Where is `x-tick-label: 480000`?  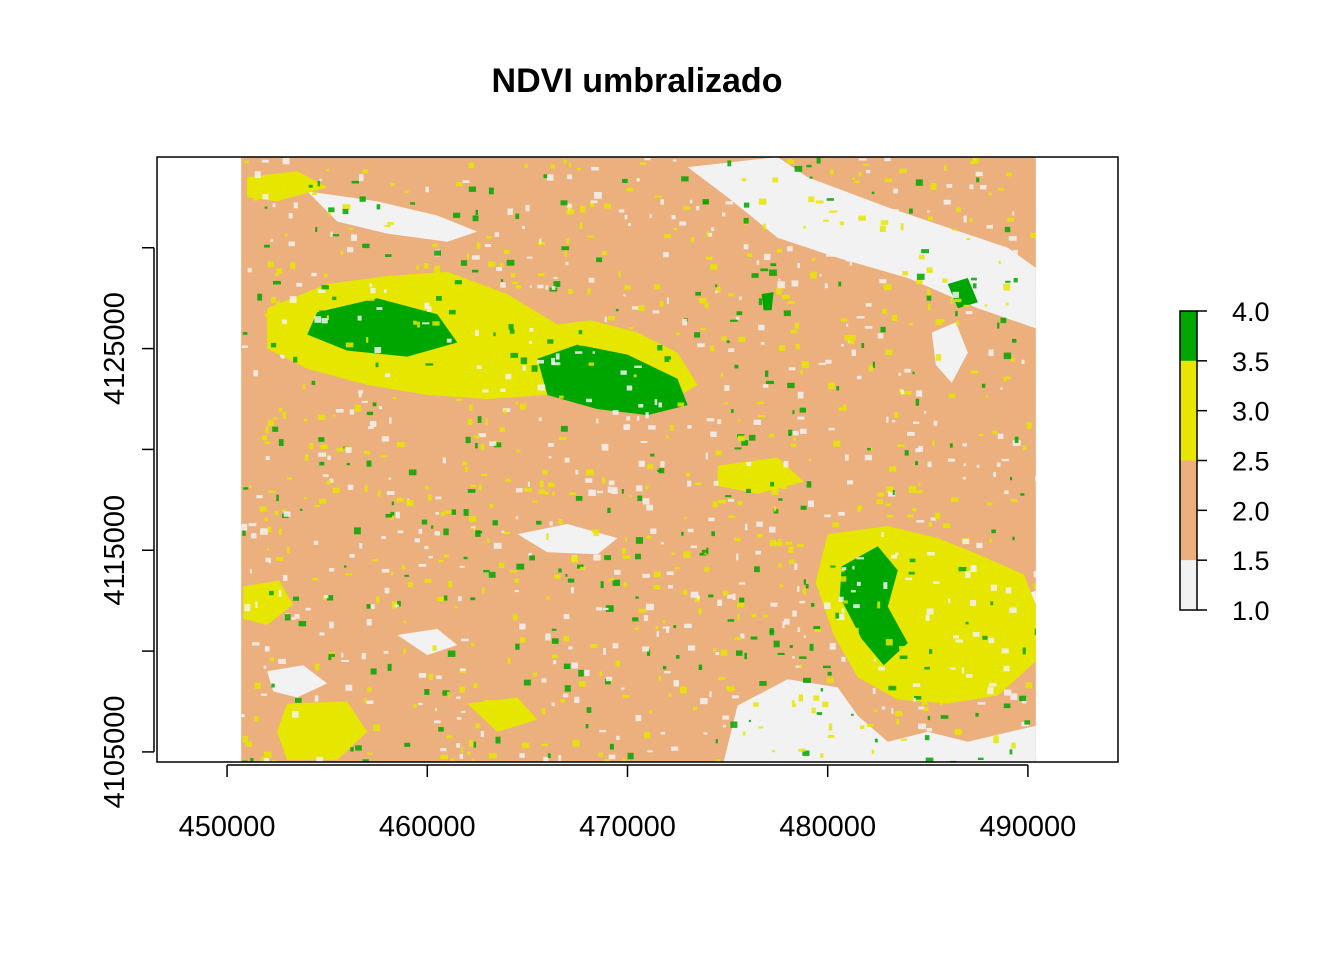 x-tick-label: 480000 is located at coordinates (827, 827).